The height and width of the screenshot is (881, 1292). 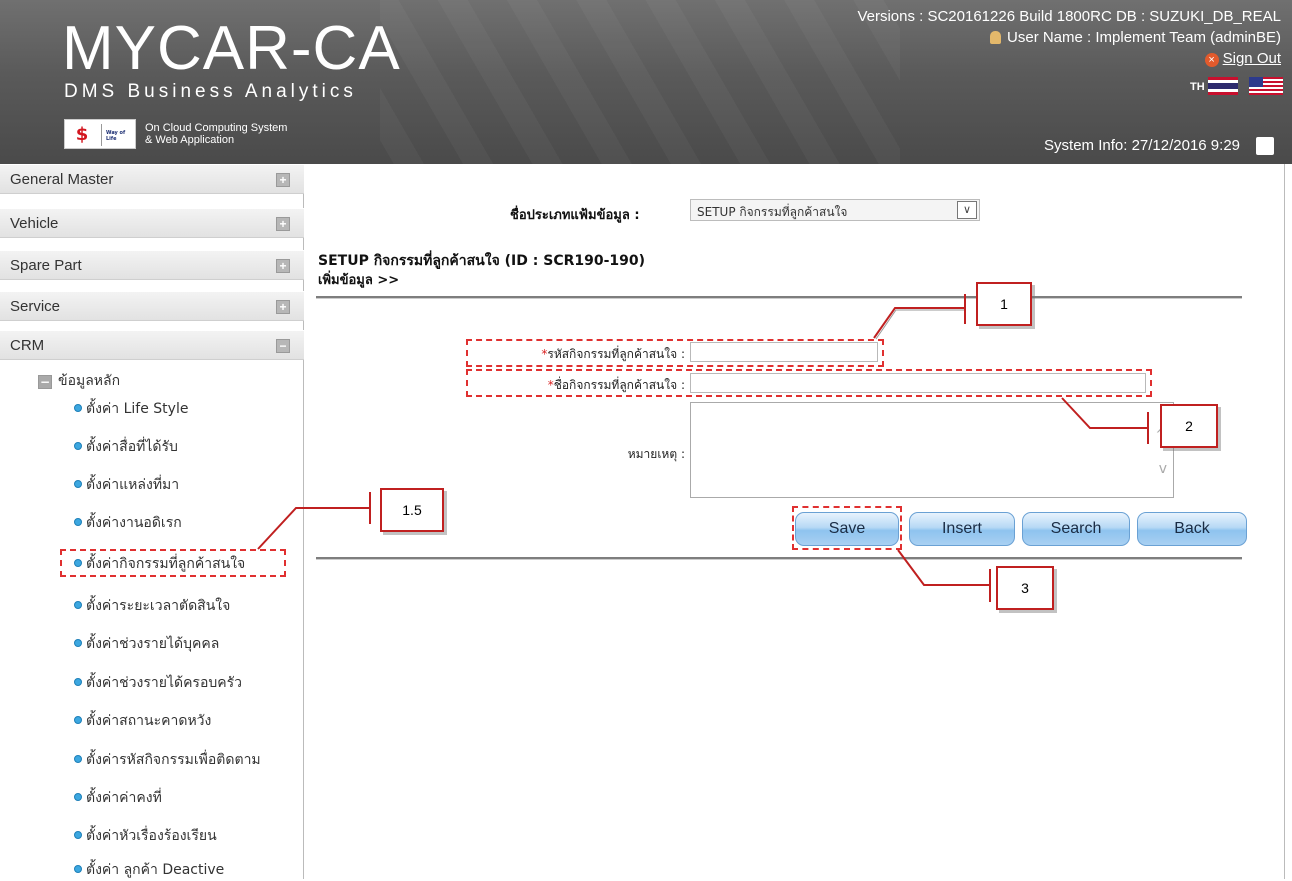 What do you see at coordinates (1004, 304) in the screenshot?
I see `callout-1: 1` at bounding box center [1004, 304].